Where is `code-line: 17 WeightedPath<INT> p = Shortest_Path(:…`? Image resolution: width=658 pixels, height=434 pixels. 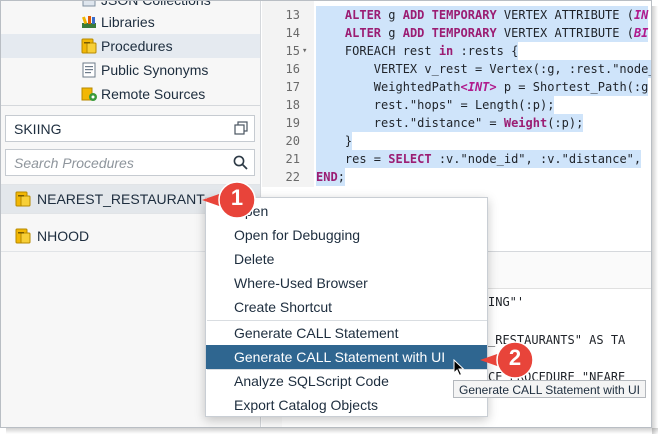
code-line: 17 WeightedPath<INT> p = Shortest_Path(:… is located at coordinates (456, 87).